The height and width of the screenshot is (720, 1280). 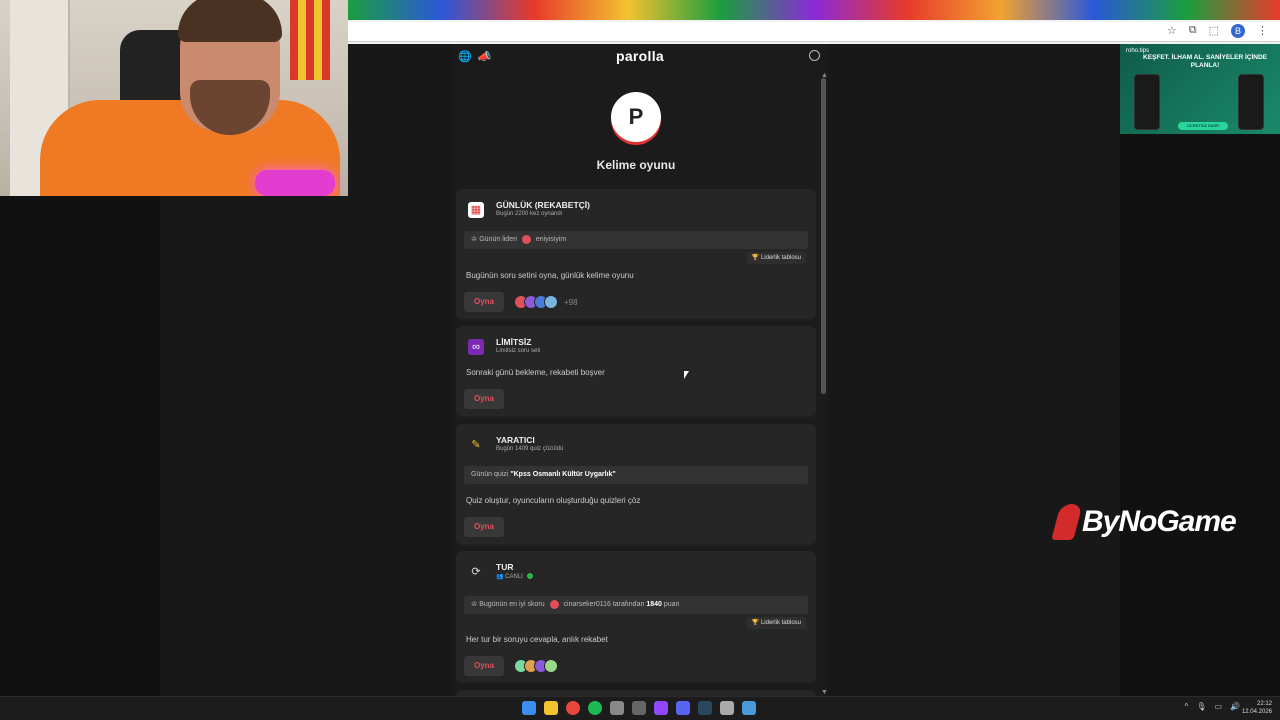 I want to click on card-subtitle: Bugün 2200 kez oynandı, so click(x=529, y=214).